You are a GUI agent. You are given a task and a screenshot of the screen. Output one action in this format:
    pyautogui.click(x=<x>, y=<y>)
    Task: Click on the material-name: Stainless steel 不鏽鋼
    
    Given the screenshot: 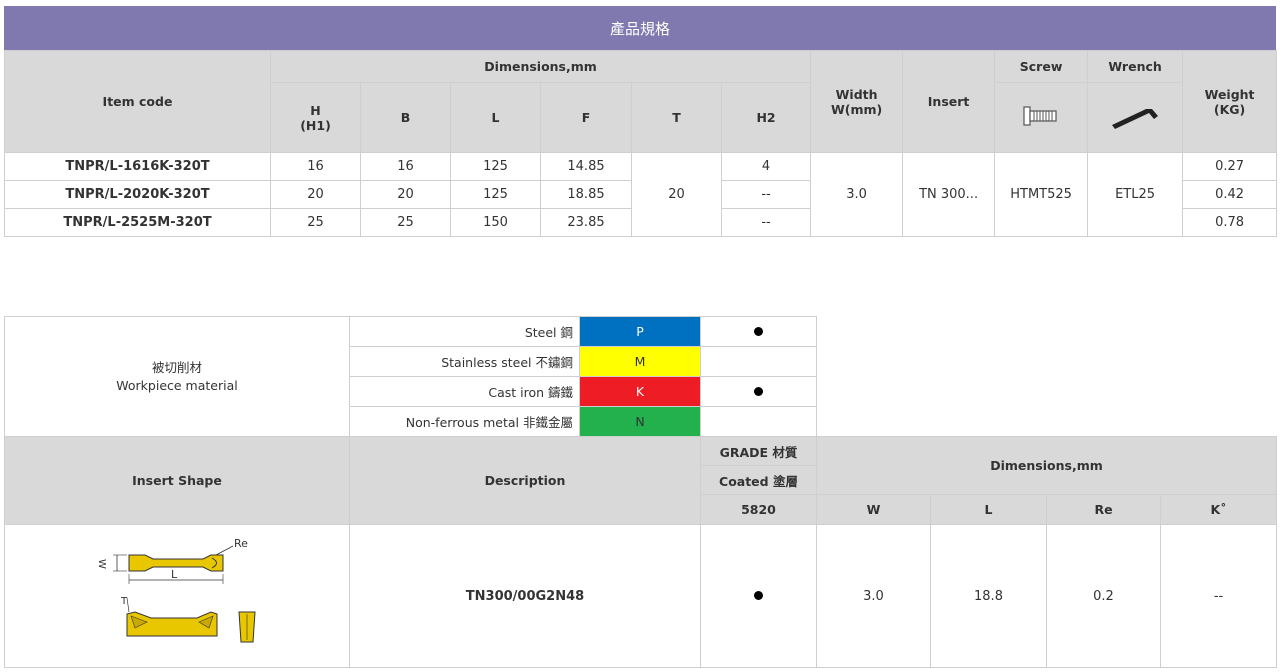 What is the action you would take?
    pyautogui.click(x=464, y=361)
    